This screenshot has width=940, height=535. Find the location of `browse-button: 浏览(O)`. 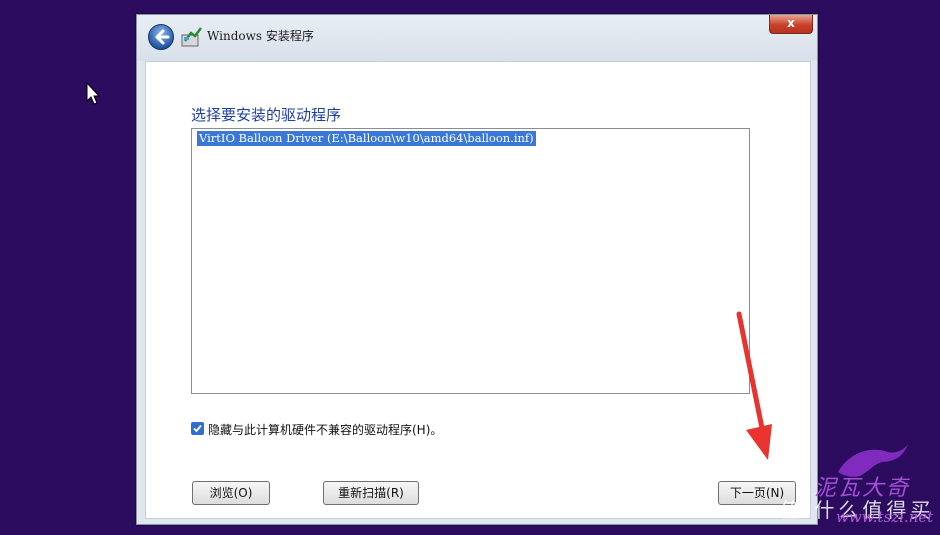

browse-button: 浏览(O) is located at coordinates (231, 493).